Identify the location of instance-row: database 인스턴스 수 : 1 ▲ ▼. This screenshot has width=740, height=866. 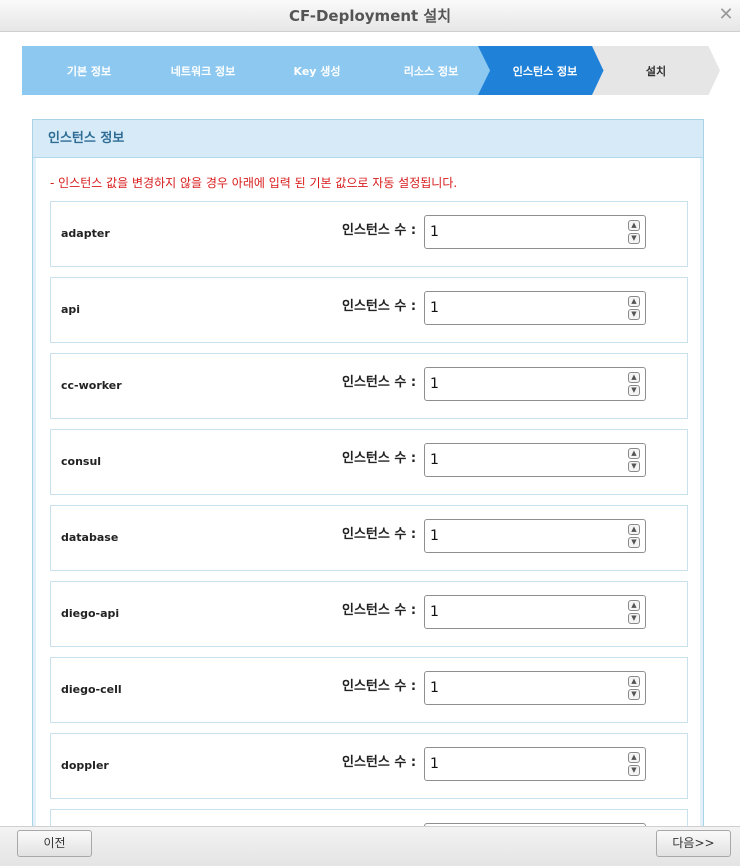
(369, 538).